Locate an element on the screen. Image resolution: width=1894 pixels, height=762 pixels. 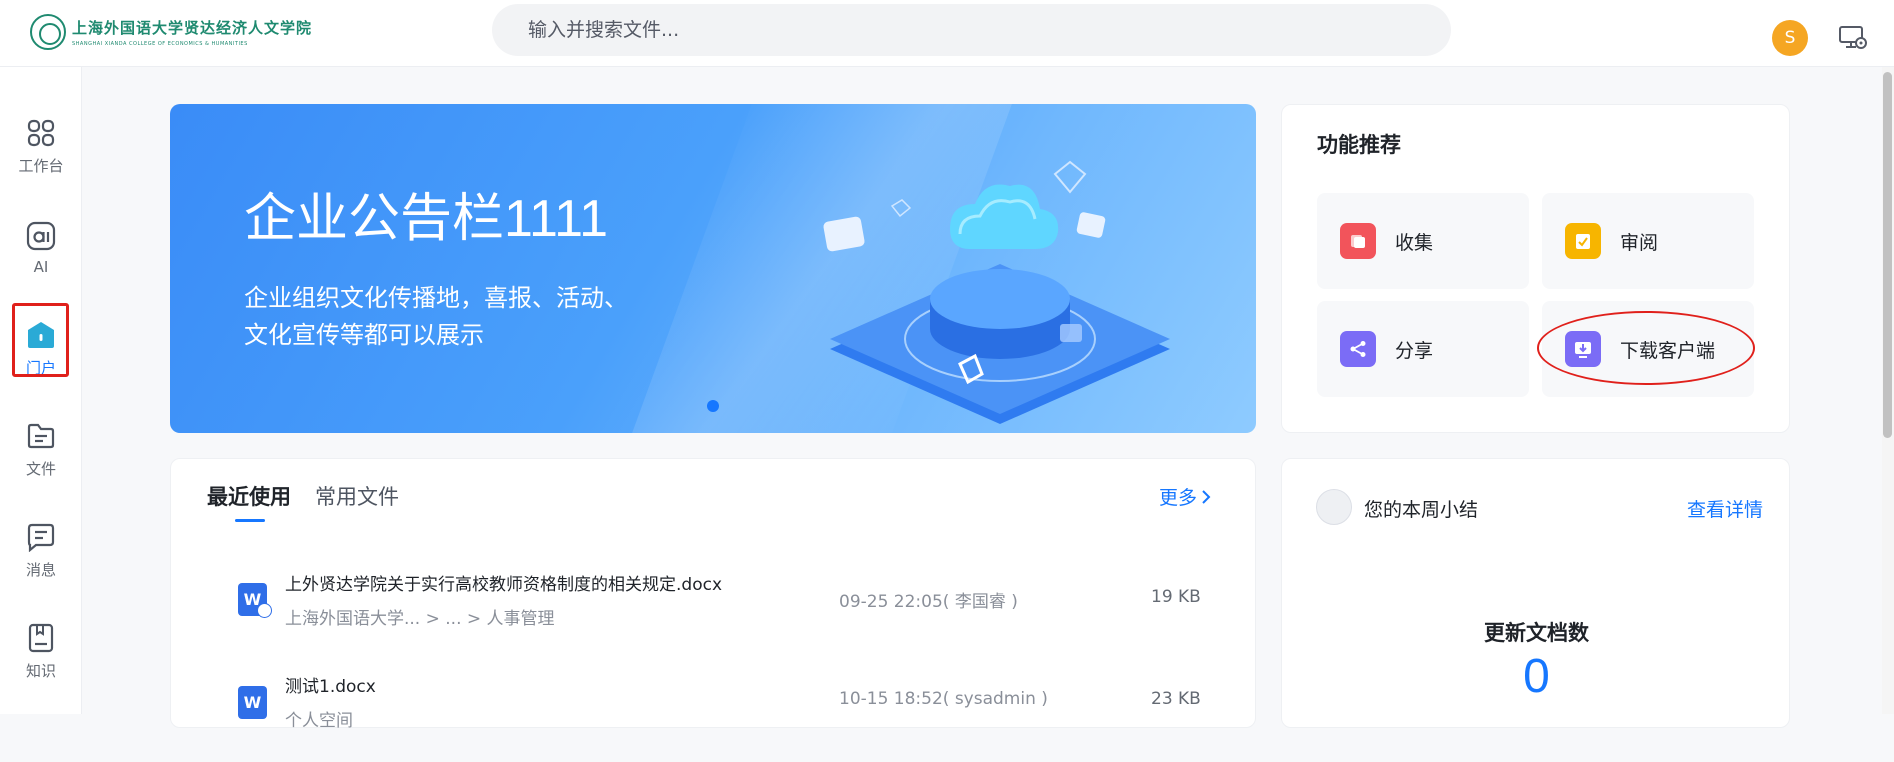
feature-label: 分享 is located at coordinates (1414, 350).